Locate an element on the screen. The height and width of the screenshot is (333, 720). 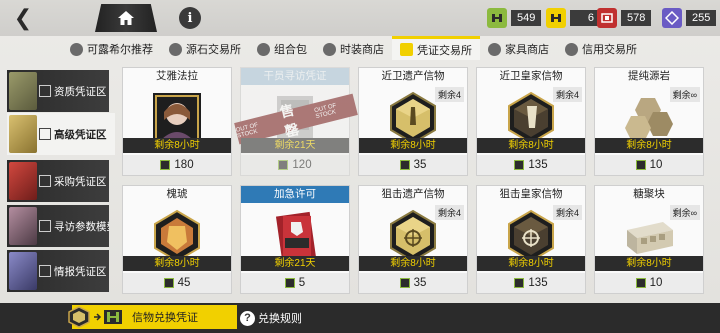
item-title: 狙击遗产信物 is located at coordinates (413, 194).